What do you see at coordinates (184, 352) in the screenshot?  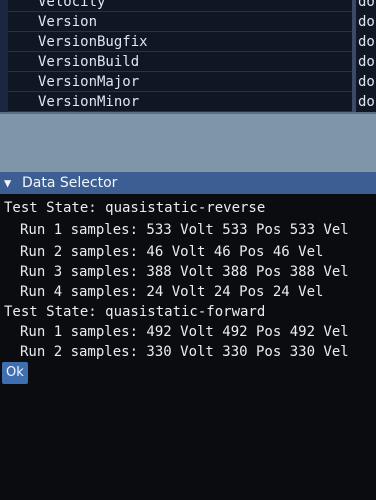 I see `run-item: Run 2 samples: 330 Volt 330 Pos 330 Vel` at bounding box center [184, 352].